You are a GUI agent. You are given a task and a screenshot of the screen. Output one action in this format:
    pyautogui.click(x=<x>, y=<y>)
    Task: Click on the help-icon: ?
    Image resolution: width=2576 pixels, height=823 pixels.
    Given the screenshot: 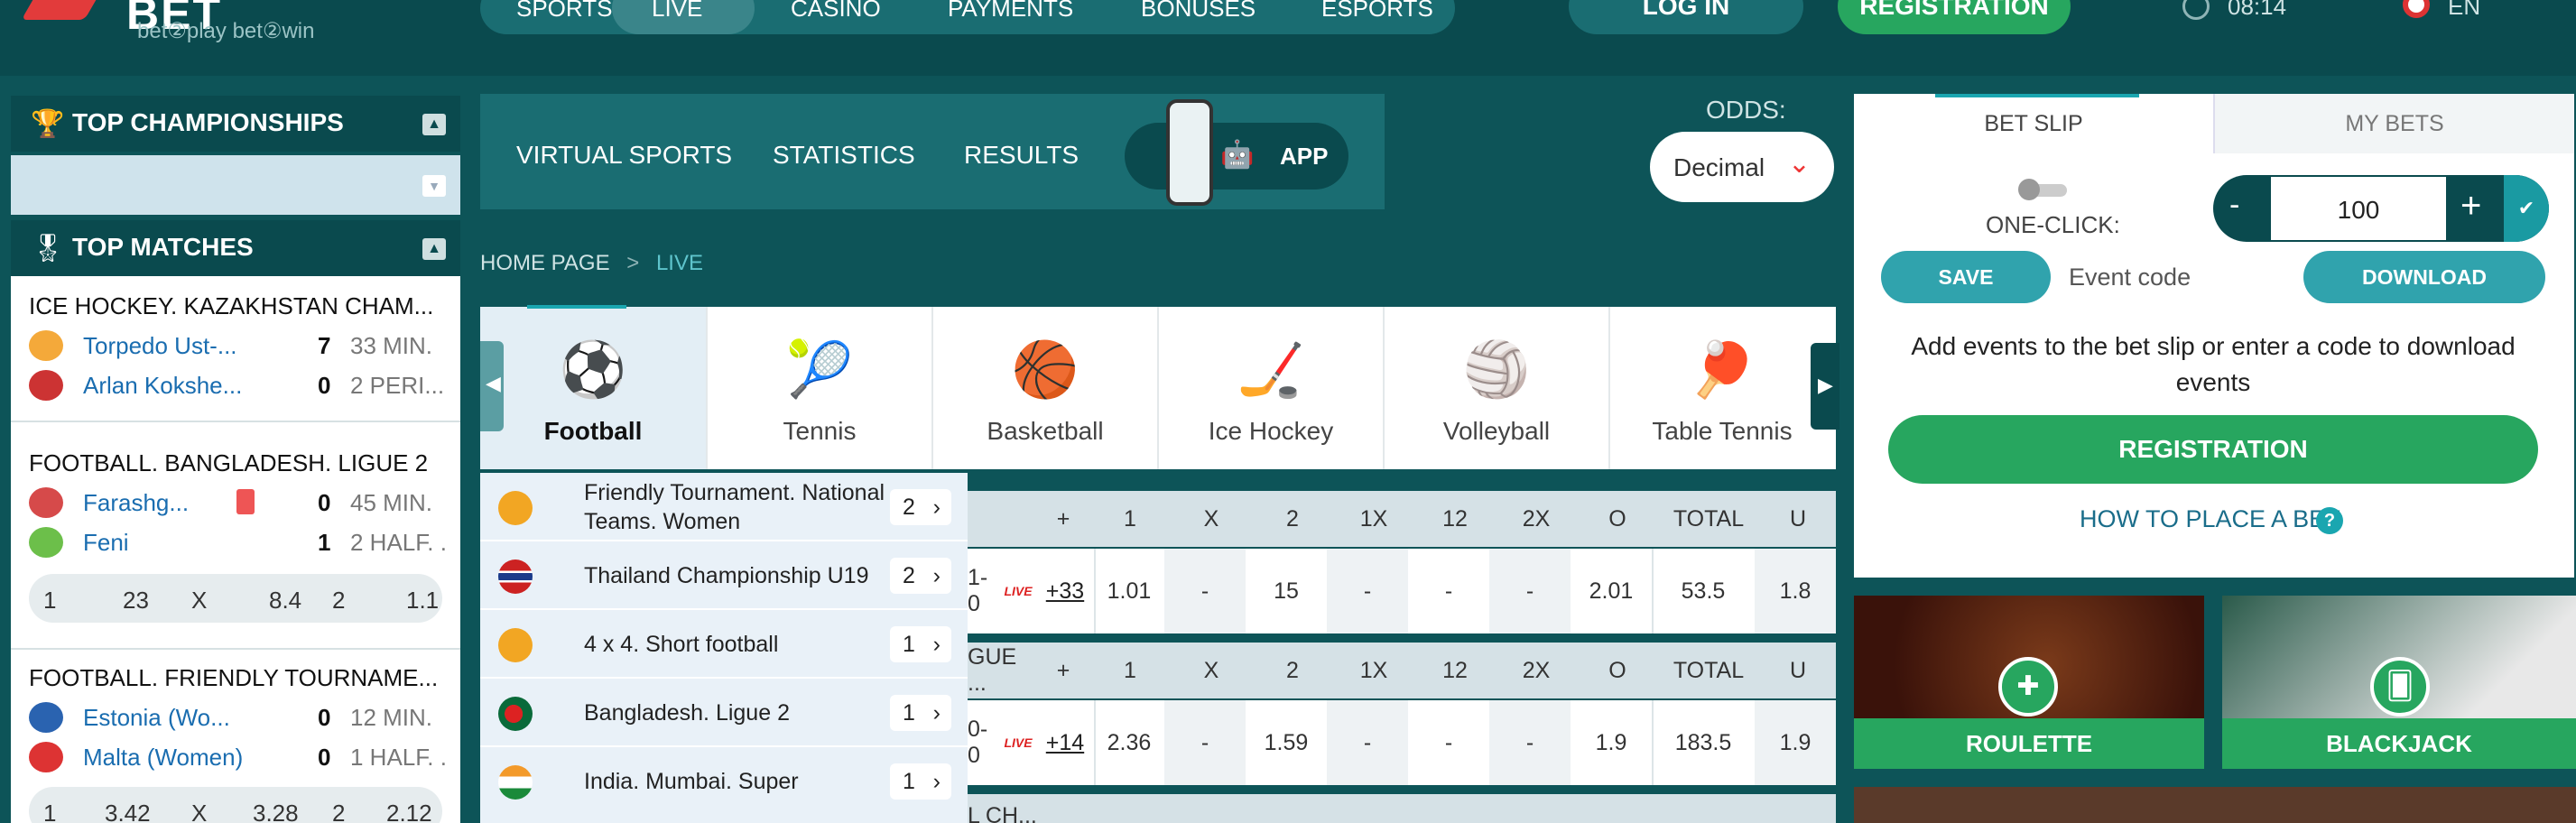 What is the action you would take?
    pyautogui.click(x=2329, y=520)
    